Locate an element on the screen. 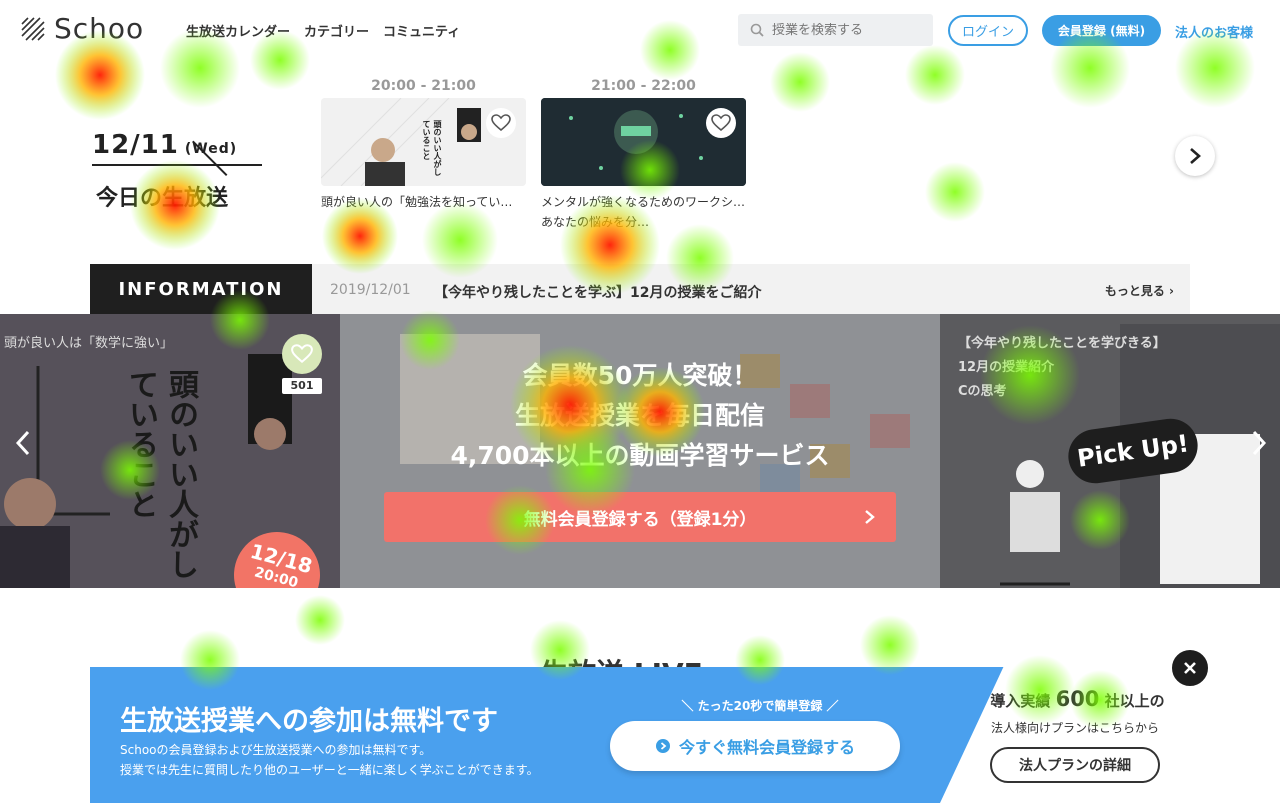 The height and width of the screenshot is (803, 1280). information-date: 2019/12/01 is located at coordinates (370, 290).